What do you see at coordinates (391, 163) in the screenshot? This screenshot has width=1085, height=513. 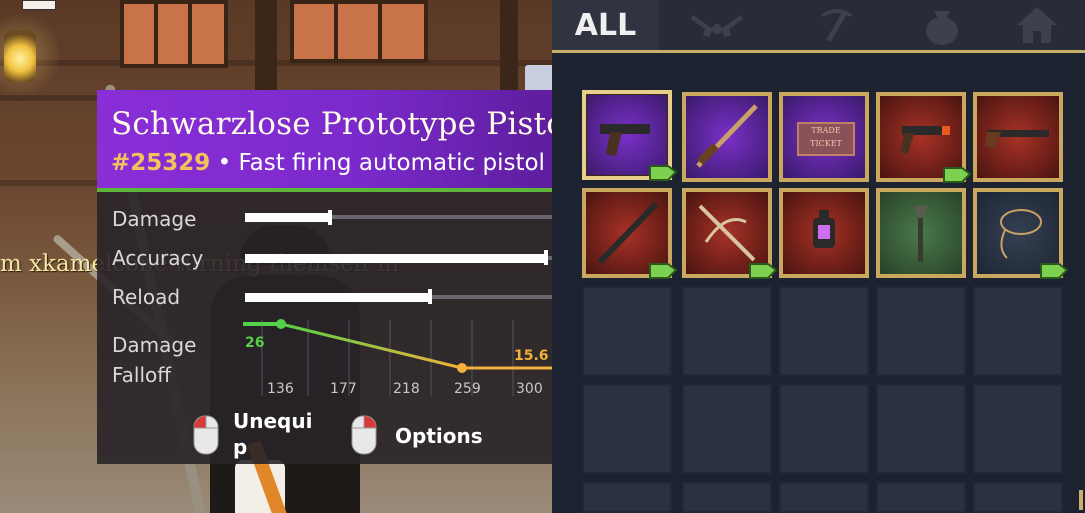 I see `item-description: Fast firing automatic pistol` at bounding box center [391, 163].